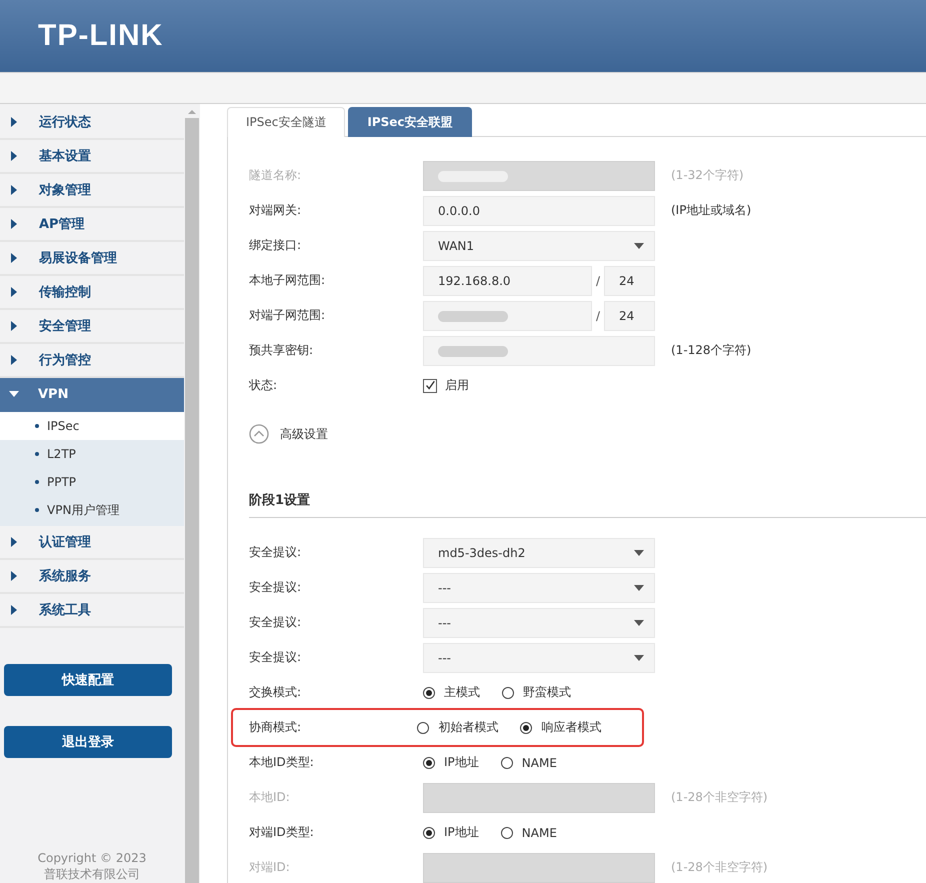 The width and height of the screenshot is (926, 883). I want to click on input-field: 0.0.0.0, so click(539, 211).